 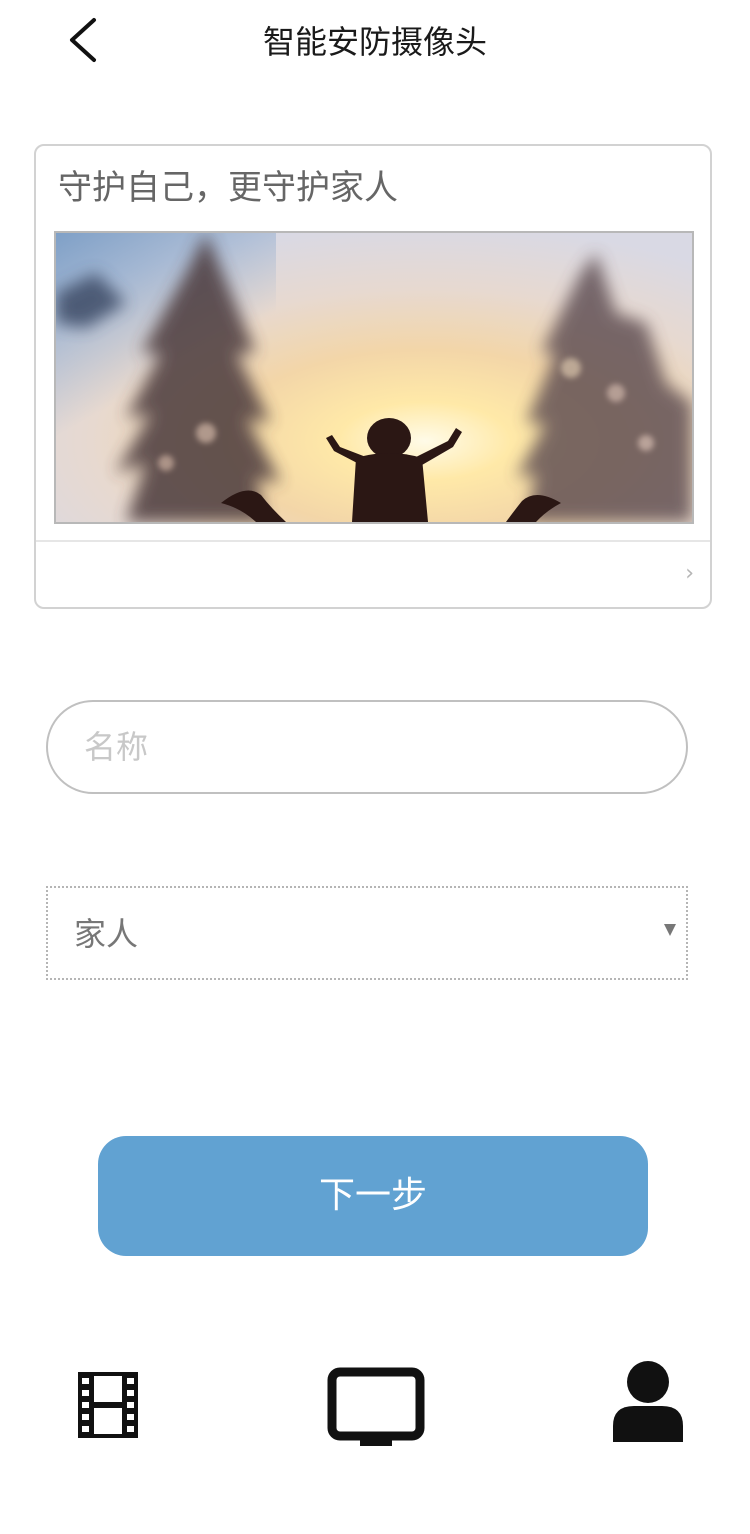 I want to click on bottom-nav, so click(x=375, y=1405).